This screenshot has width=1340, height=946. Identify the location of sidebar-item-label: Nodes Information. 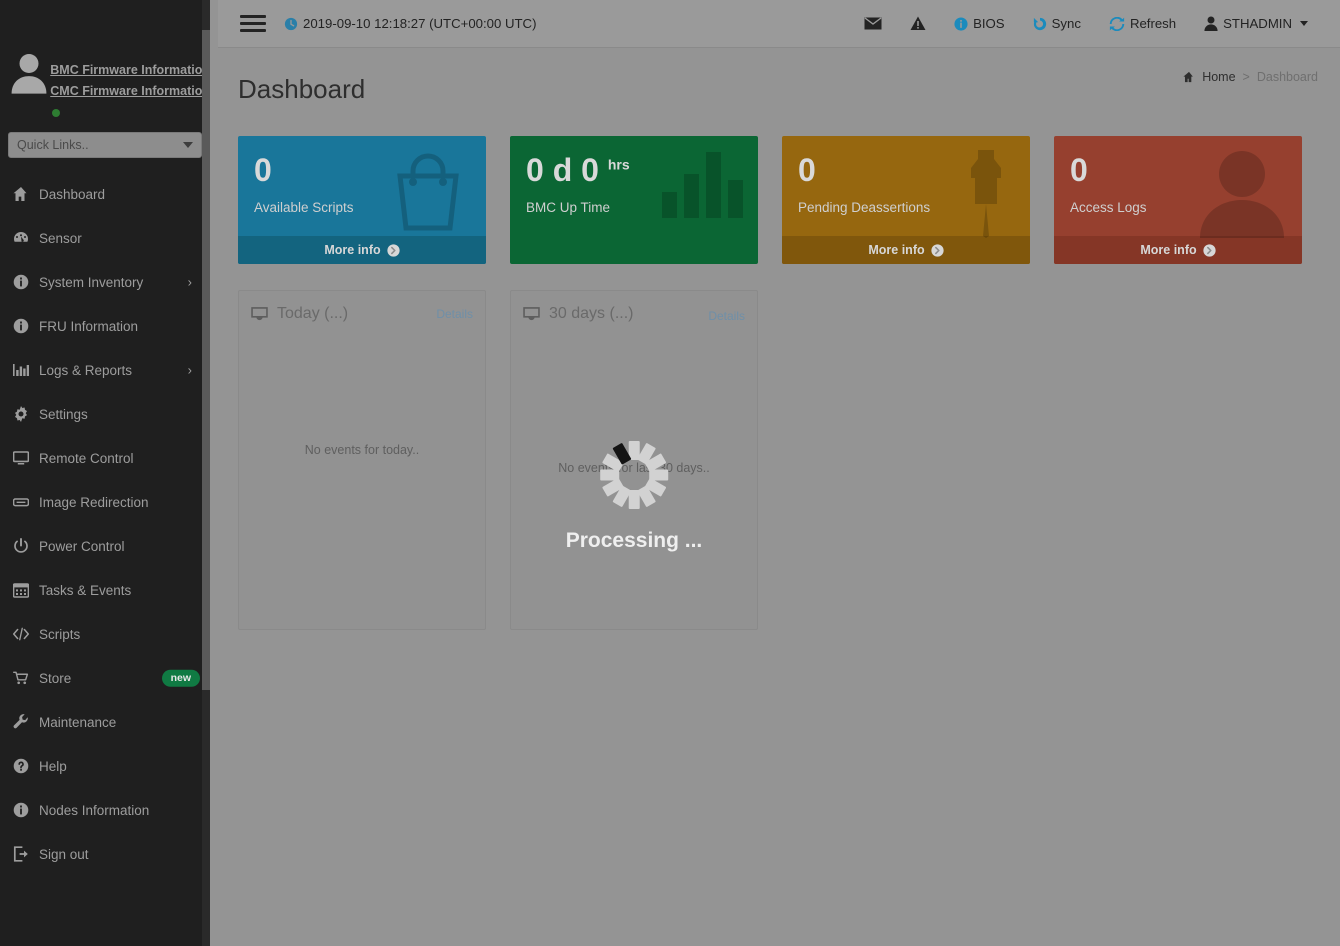
(94, 810).